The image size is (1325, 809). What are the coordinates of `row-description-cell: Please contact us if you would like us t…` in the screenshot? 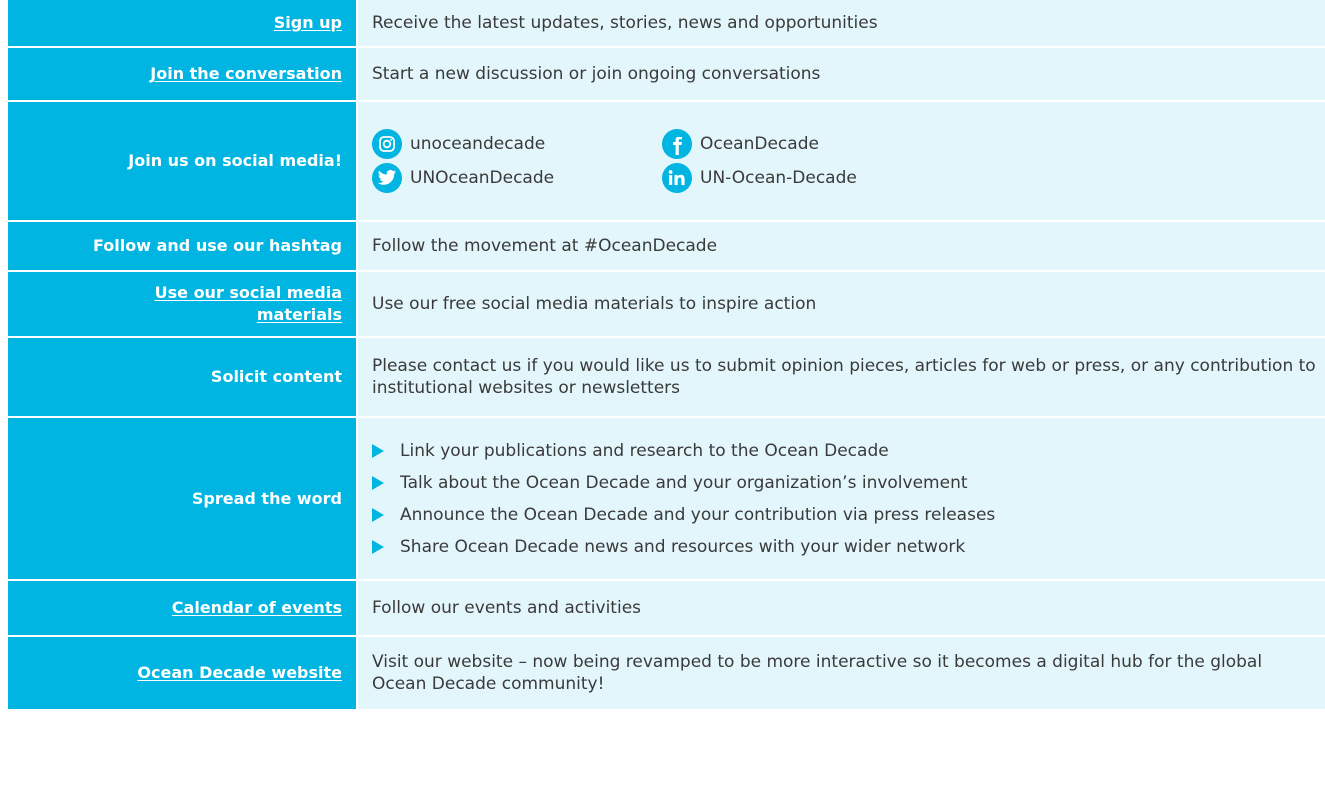 It's located at (840, 377).